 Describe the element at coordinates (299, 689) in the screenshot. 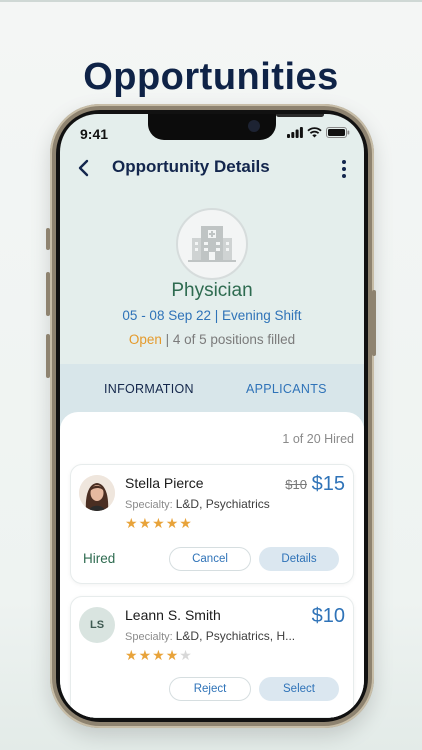

I see `select-button: Select` at that location.